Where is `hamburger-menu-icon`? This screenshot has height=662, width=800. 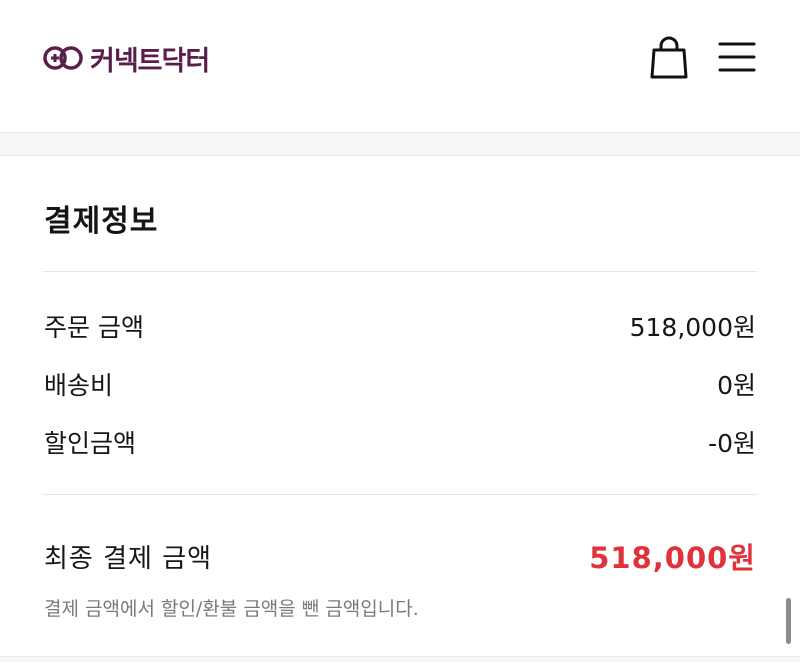
hamburger-menu-icon is located at coordinates (737, 57).